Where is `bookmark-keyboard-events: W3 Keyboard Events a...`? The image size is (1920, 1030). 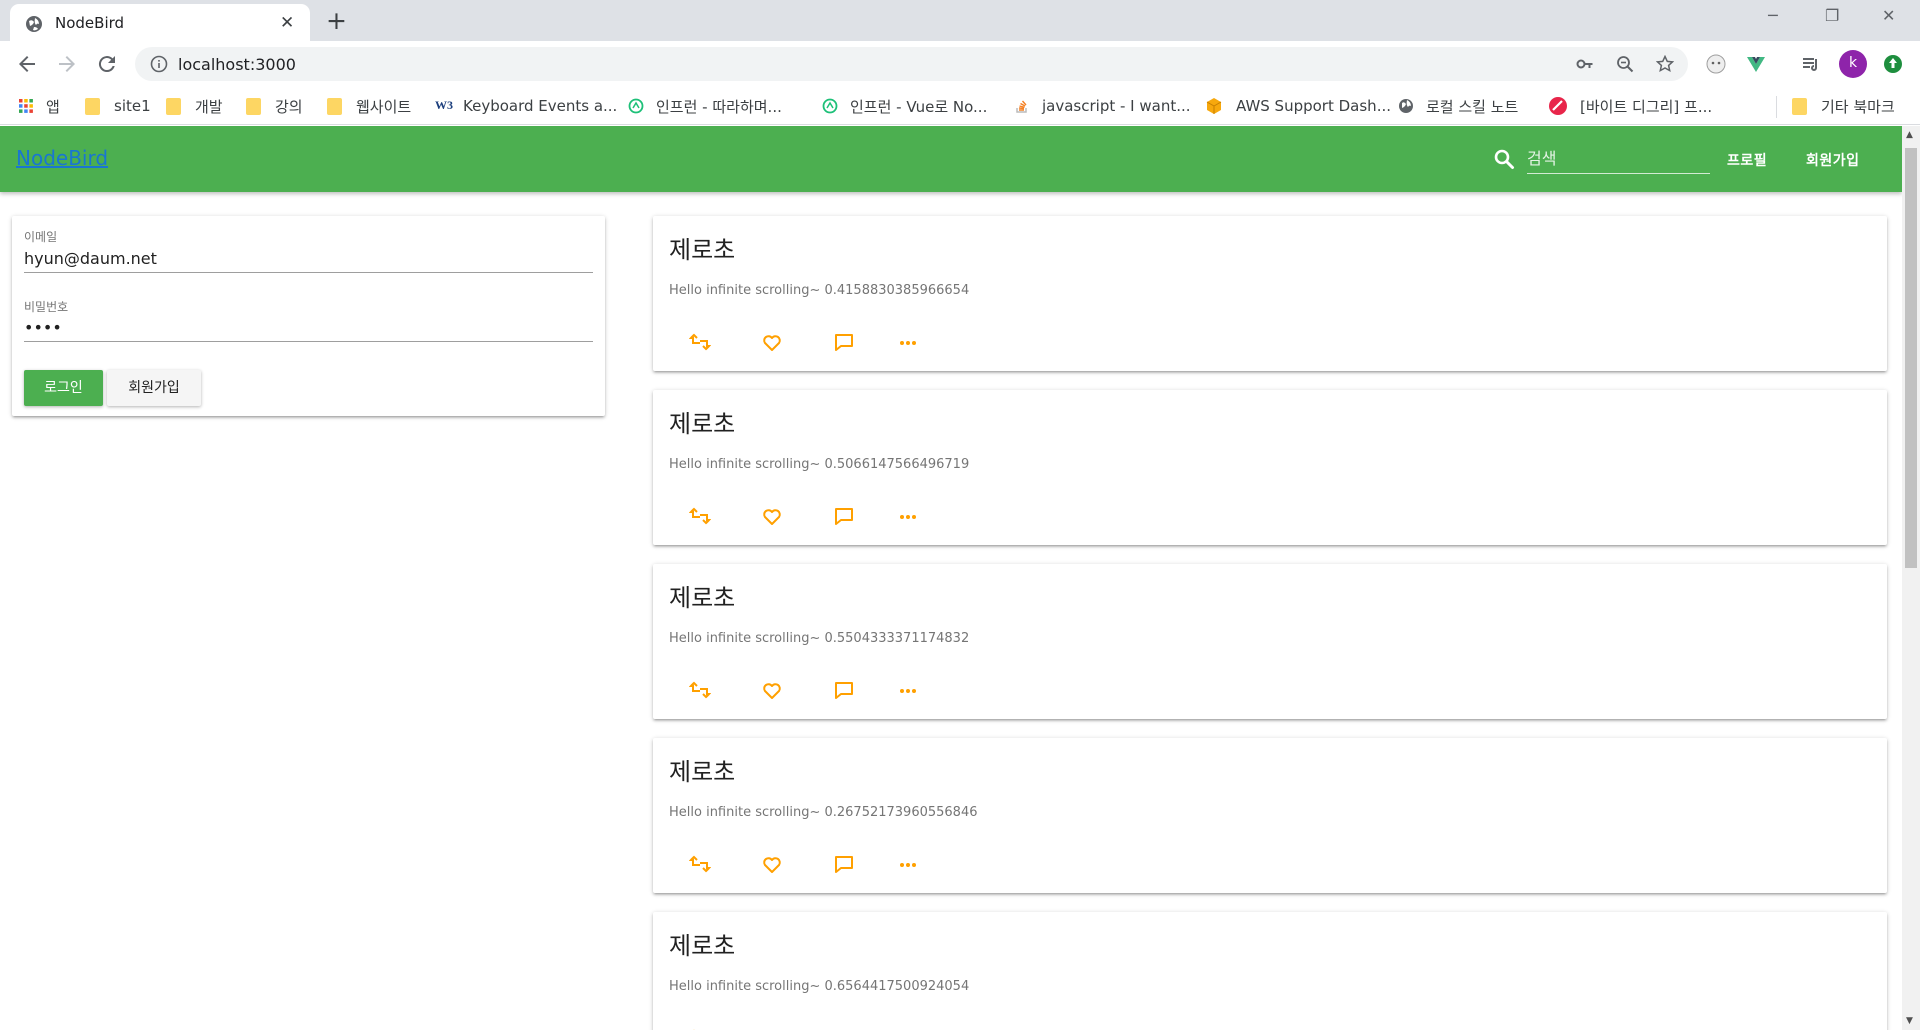
bookmark-keyboard-events: W3 Keyboard Events a... is located at coordinates (526, 106).